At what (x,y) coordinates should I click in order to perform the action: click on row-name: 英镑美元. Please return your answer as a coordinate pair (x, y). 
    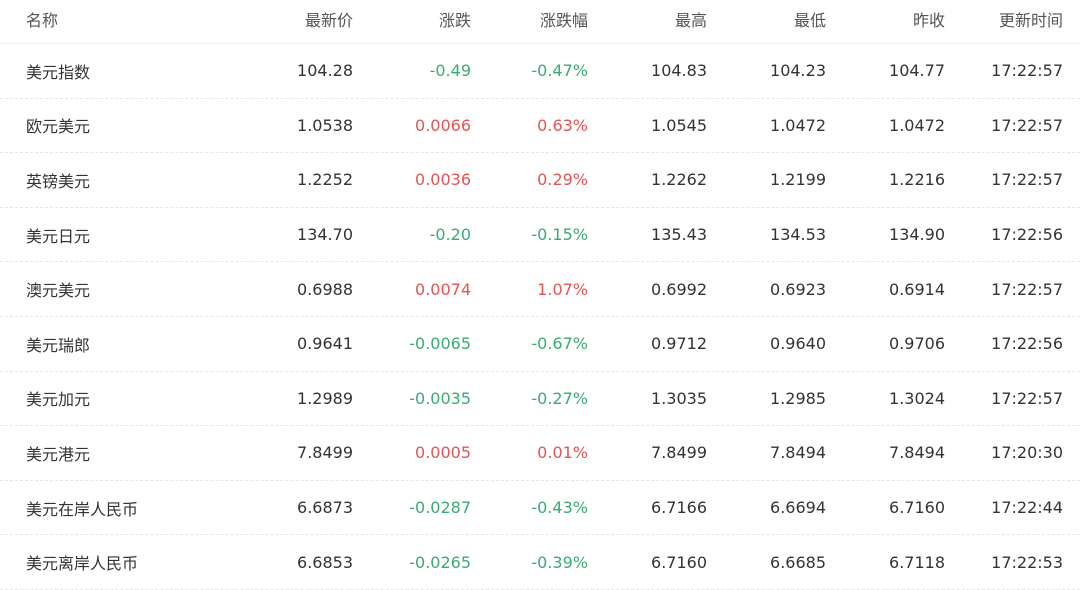
    Looking at the image, I should click on (58, 180).